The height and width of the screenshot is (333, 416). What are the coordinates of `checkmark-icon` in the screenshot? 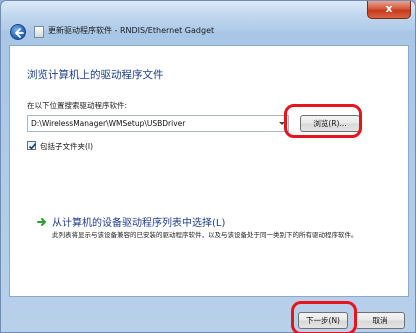 It's located at (32, 146).